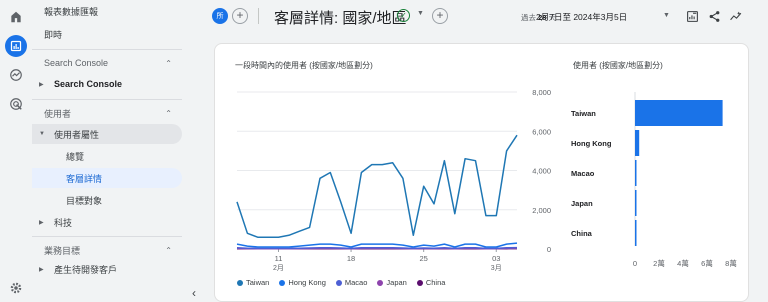 The image size is (768, 302). Describe the element at coordinates (77, 134) in the screenshot. I see `nav-label: 使用者屬性` at that location.